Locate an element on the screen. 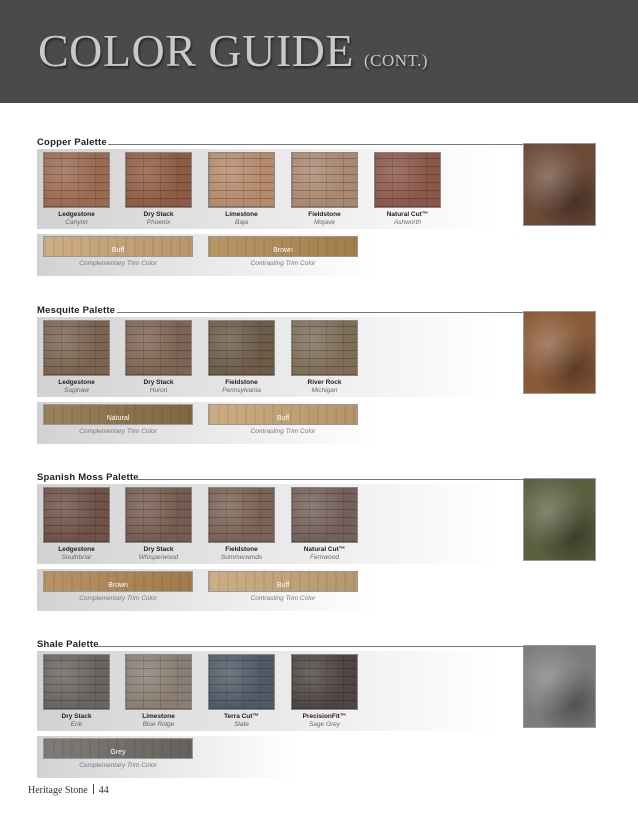 This screenshot has width=638, height=816. stone-color-name: Fernwood is located at coordinates (324, 557).